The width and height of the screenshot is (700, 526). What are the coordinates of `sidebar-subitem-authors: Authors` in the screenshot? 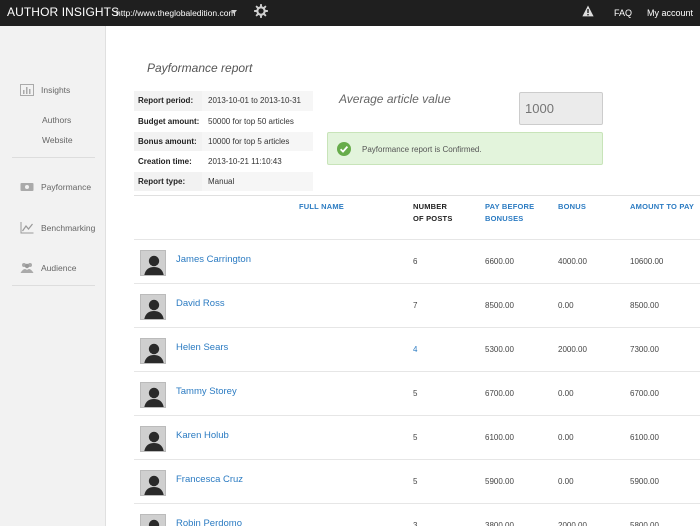 It's located at (56, 120).